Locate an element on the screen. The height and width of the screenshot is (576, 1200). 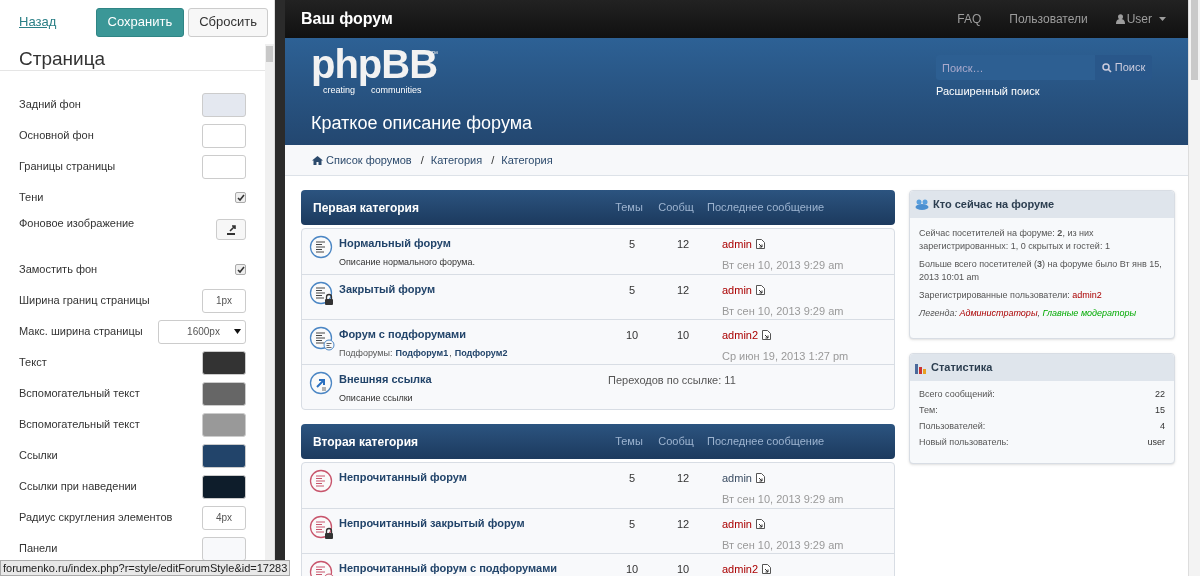
setting-label: Задний фон is located at coordinates (50, 105).